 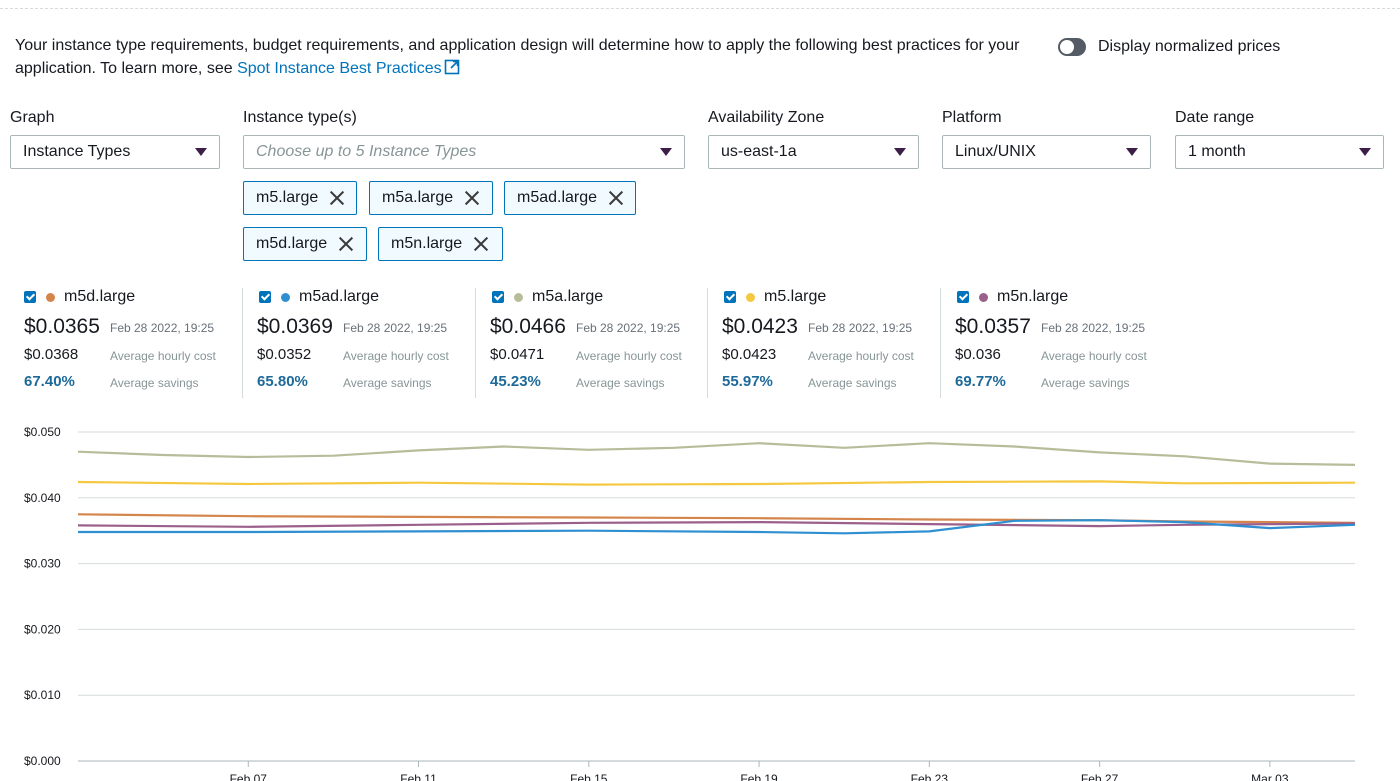 What do you see at coordinates (418, 776) in the screenshot?
I see `x-tick-label: Feb 11` at bounding box center [418, 776].